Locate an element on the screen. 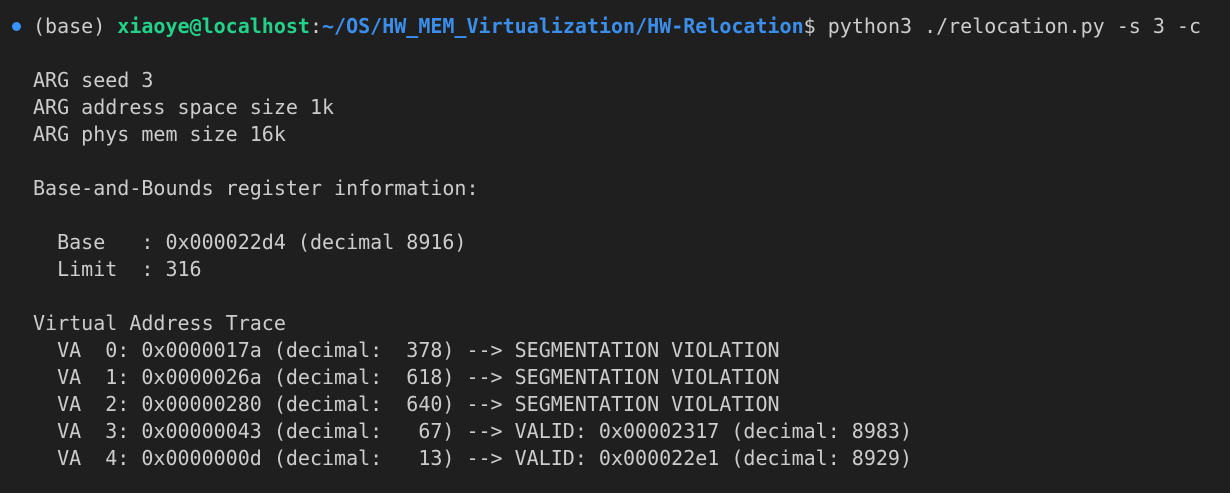 The image size is (1230, 493). output-line: Virtual Address Trace is located at coordinates (159, 323).